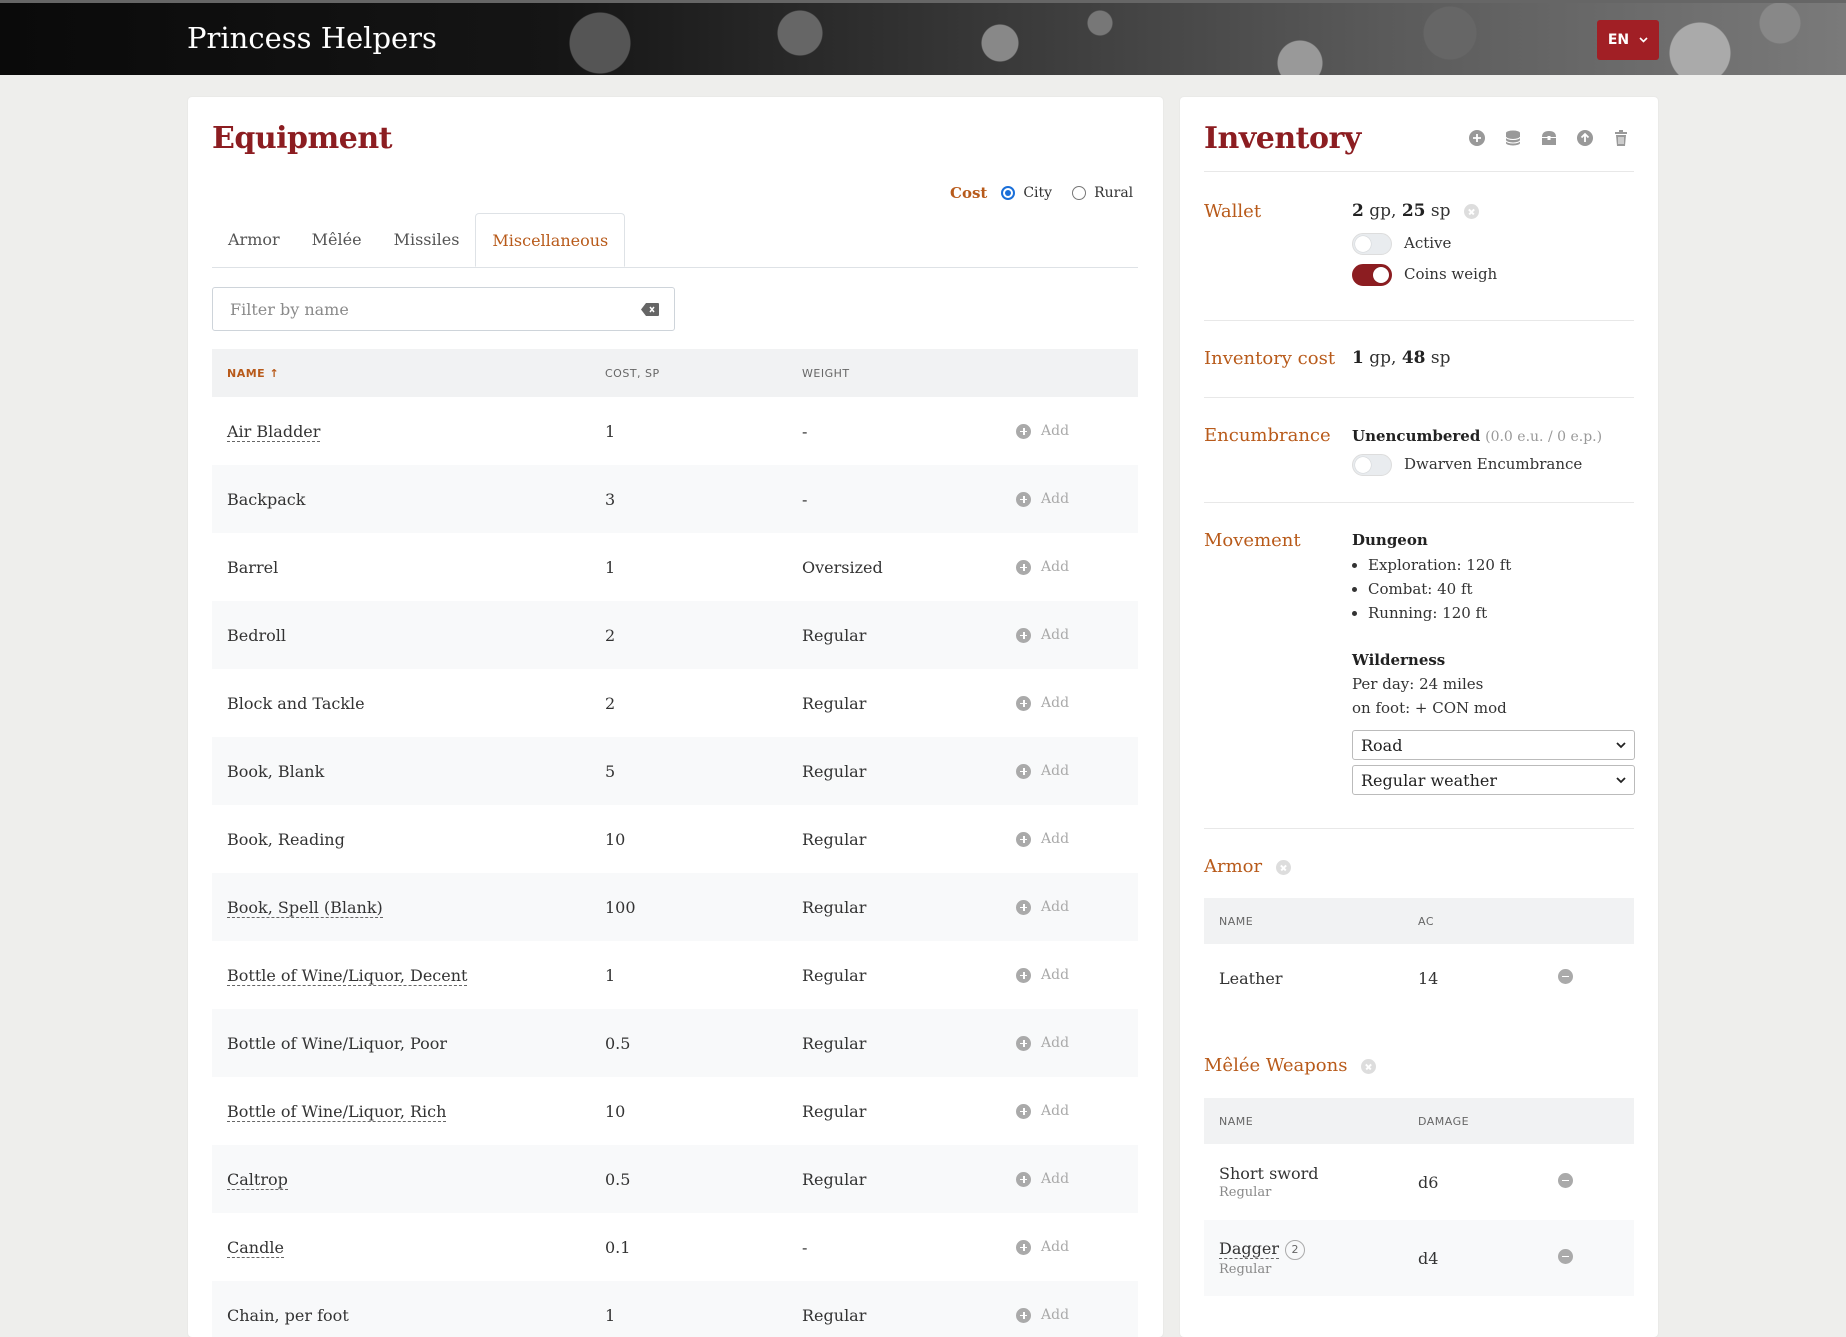  What do you see at coordinates (1413, 358) in the screenshot?
I see `cost-sp: 48` at bounding box center [1413, 358].